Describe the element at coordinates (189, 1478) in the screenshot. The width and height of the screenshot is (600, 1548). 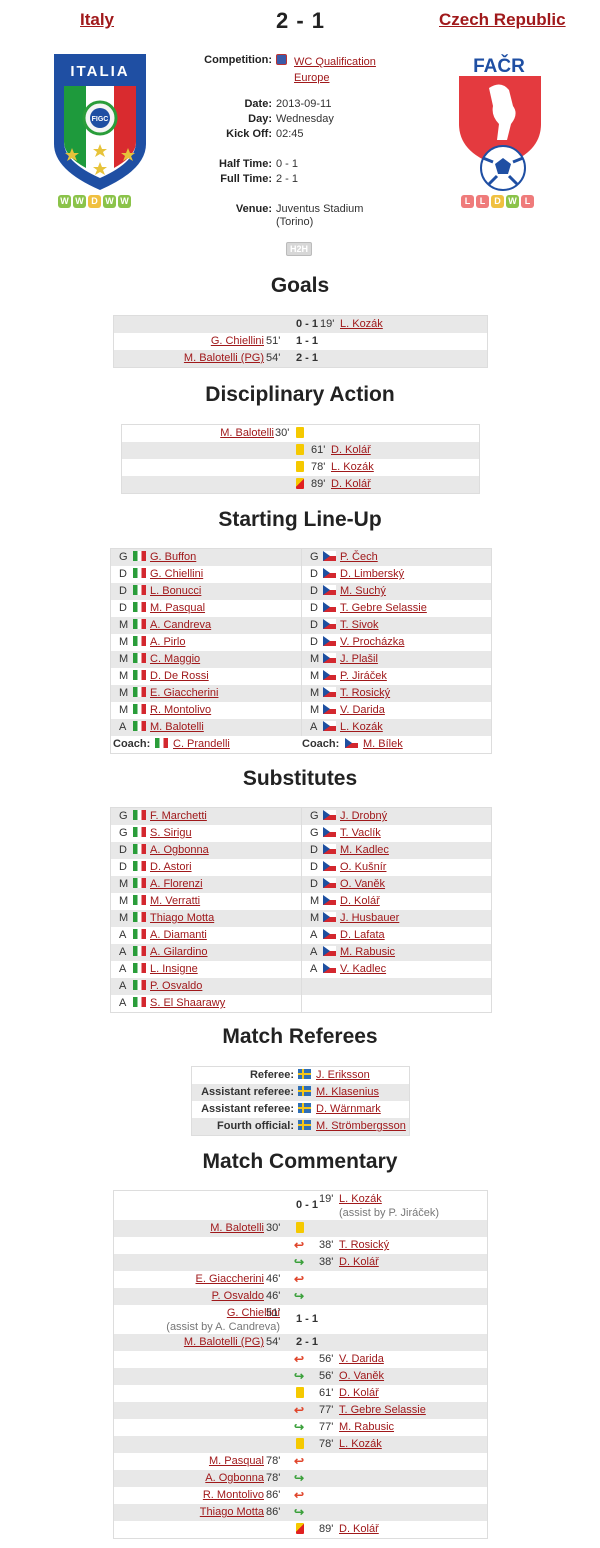
I see `commentary-home-player: A. Ogbonna` at that location.